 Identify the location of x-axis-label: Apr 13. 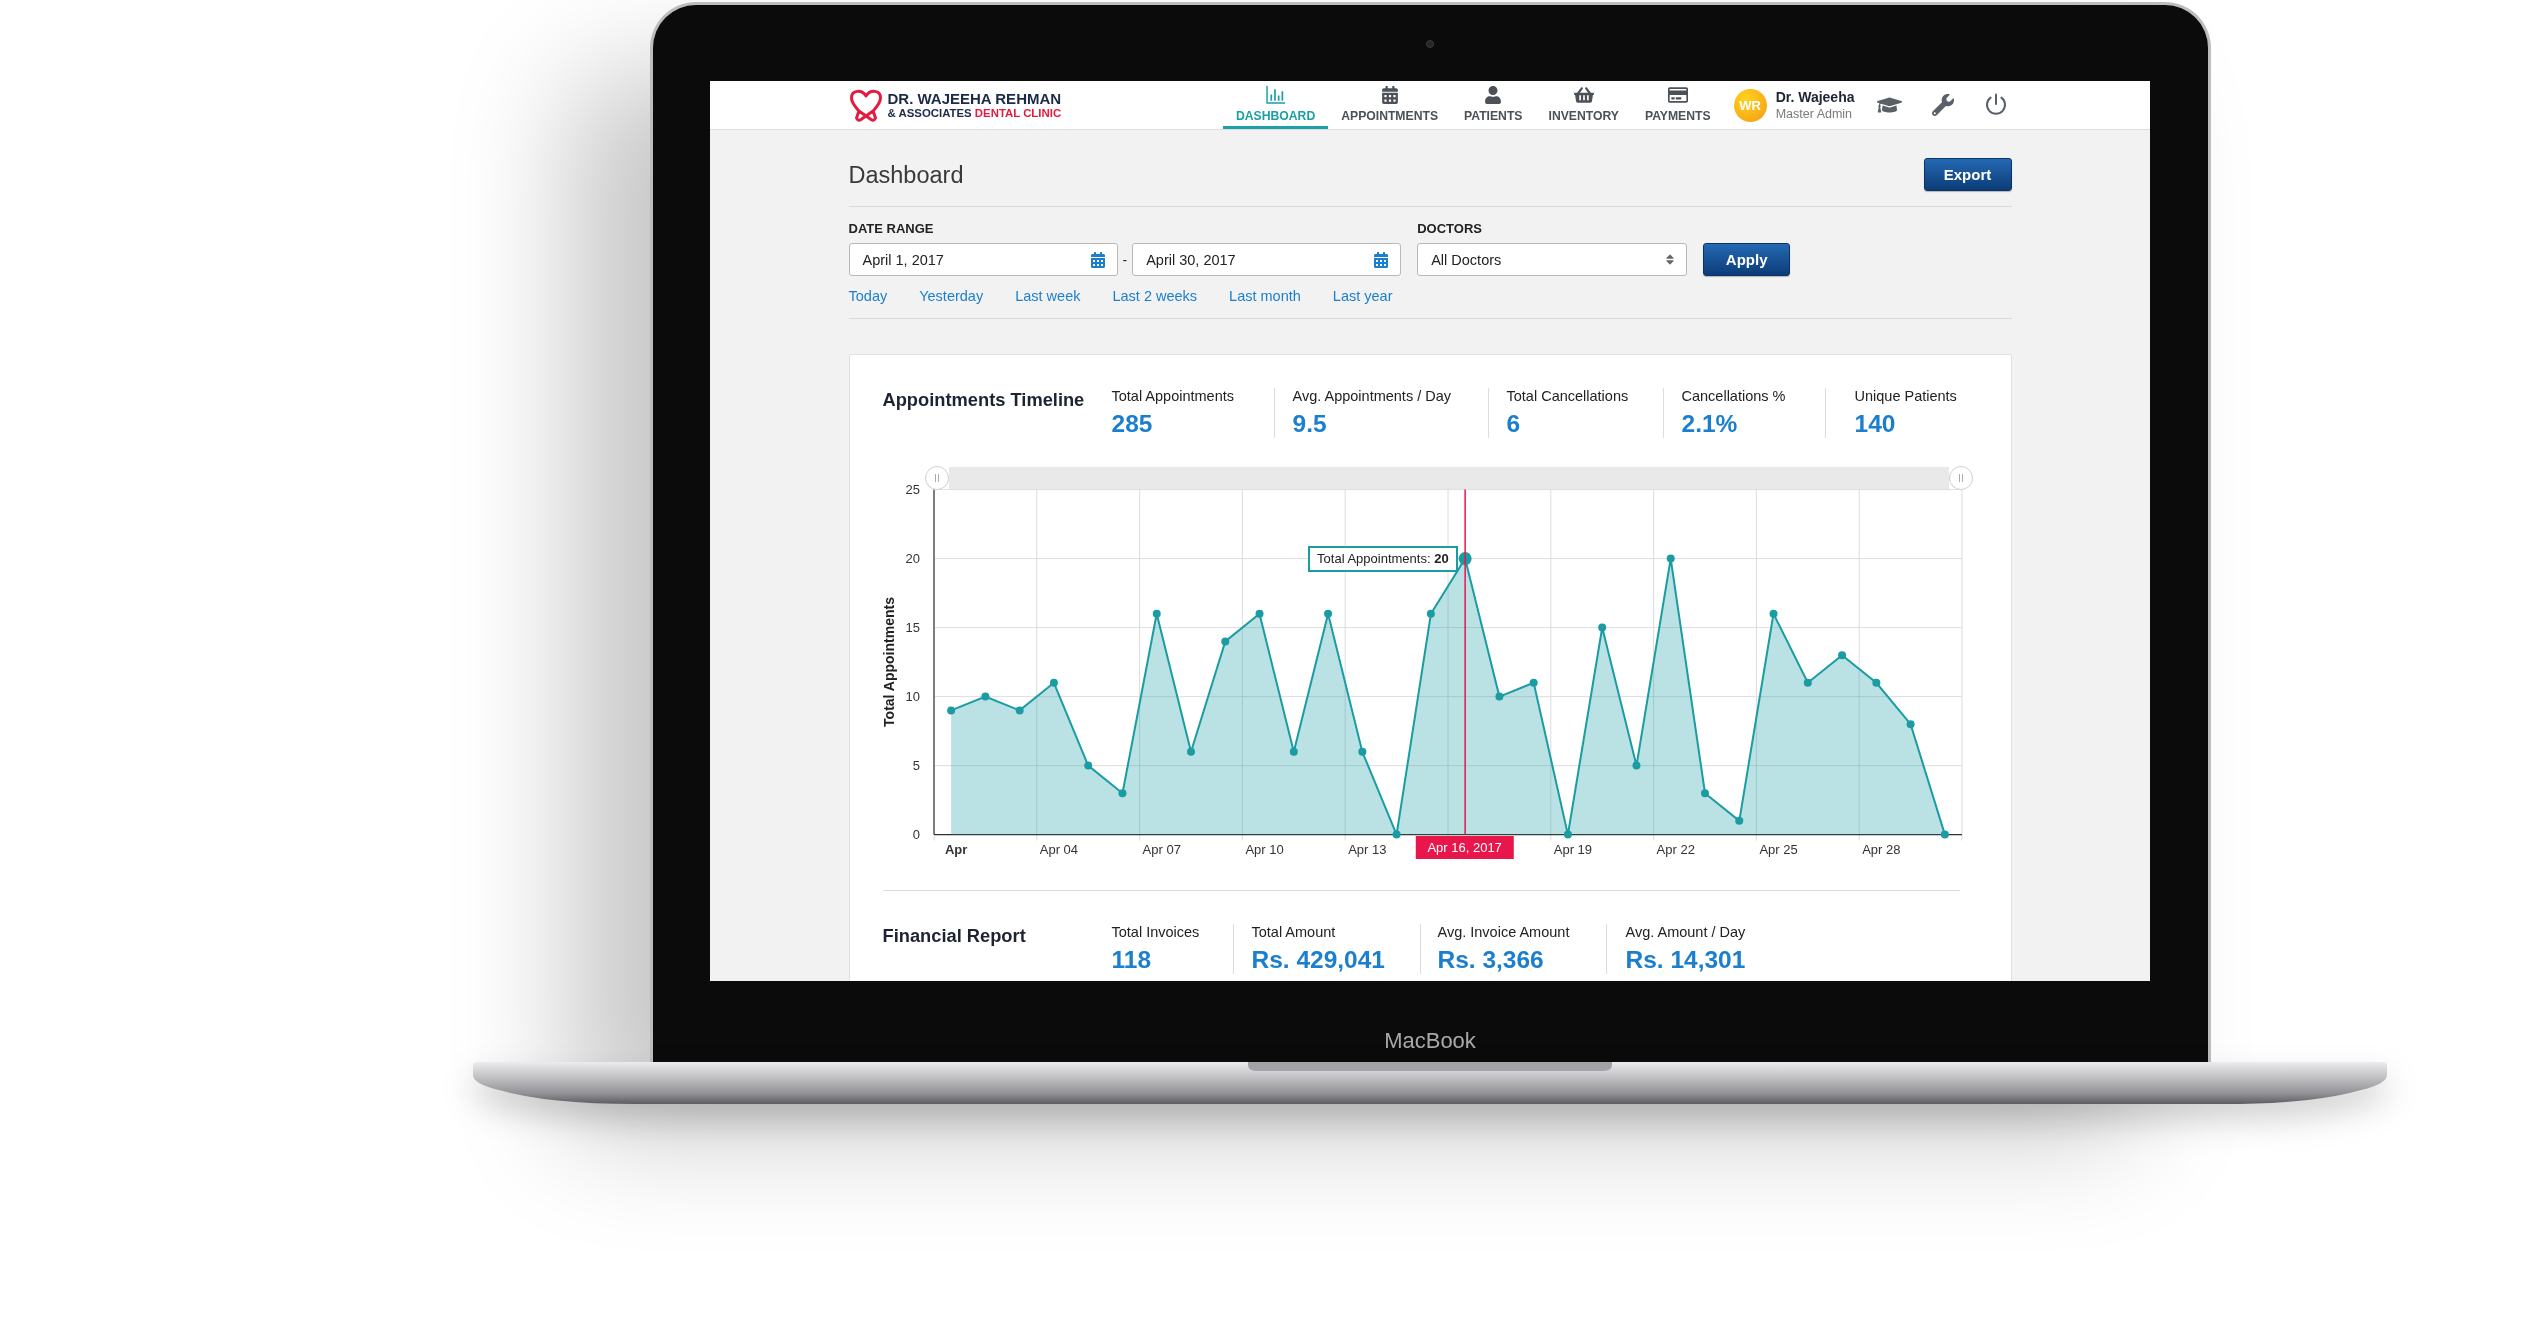
(1366, 849).